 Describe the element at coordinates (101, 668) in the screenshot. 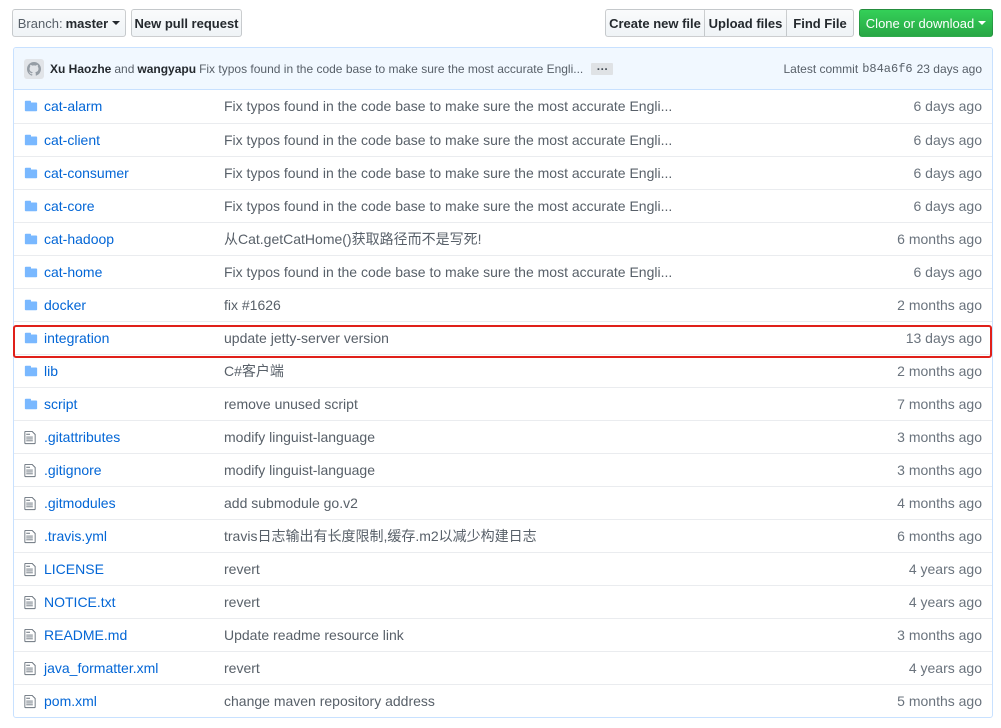

I see `file-name-link: java_formatter.xml` at that location.